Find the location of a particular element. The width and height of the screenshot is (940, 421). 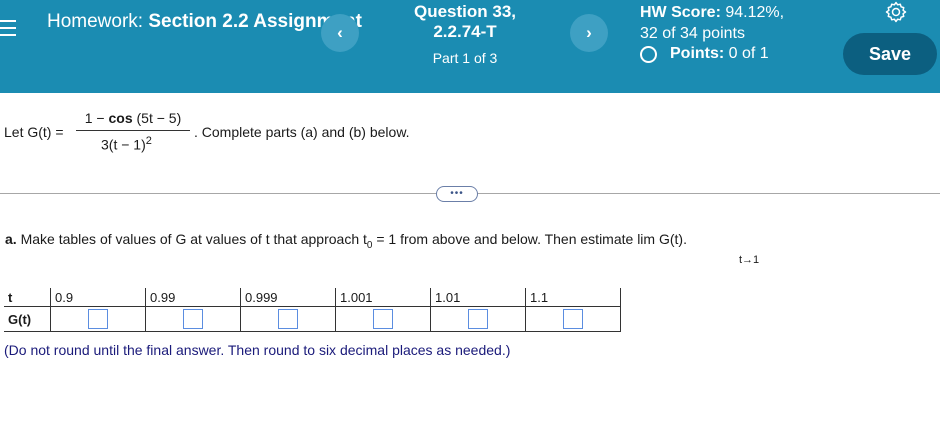

question-points: Points: 0 of 1 is located at coordinates (704, 54).